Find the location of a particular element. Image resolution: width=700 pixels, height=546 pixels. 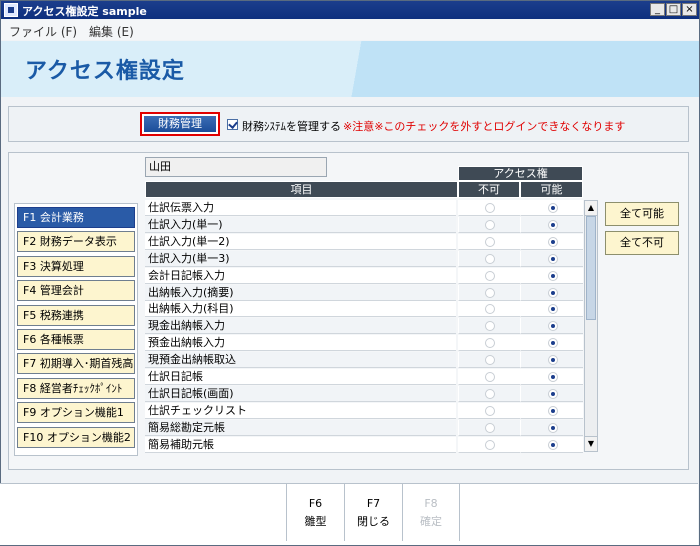

zaimu-kanri-label: 財務管理 is located at coordinates (180, 124).